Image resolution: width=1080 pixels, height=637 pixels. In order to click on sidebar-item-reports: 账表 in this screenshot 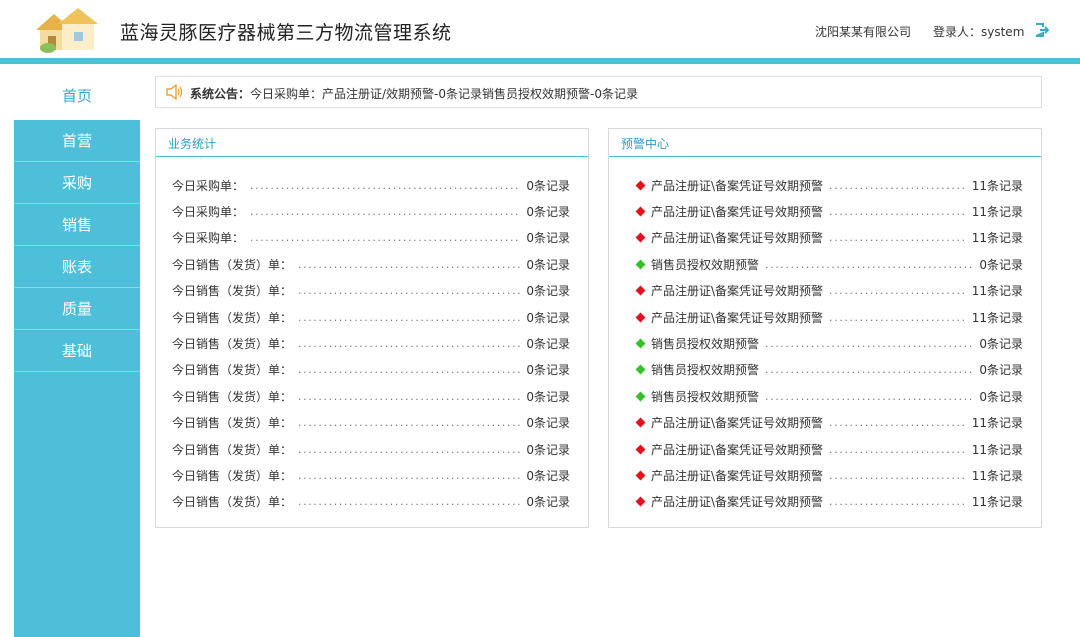, I will do `click(77, 267)`.